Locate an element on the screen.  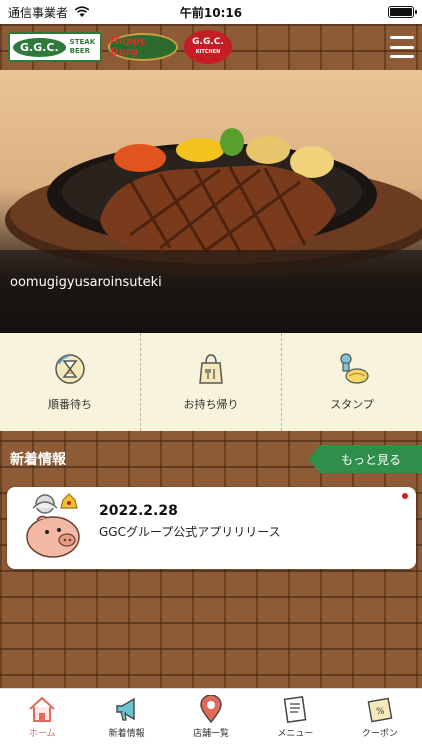
tab-label: ホーム is located at coordinates (42, 734).